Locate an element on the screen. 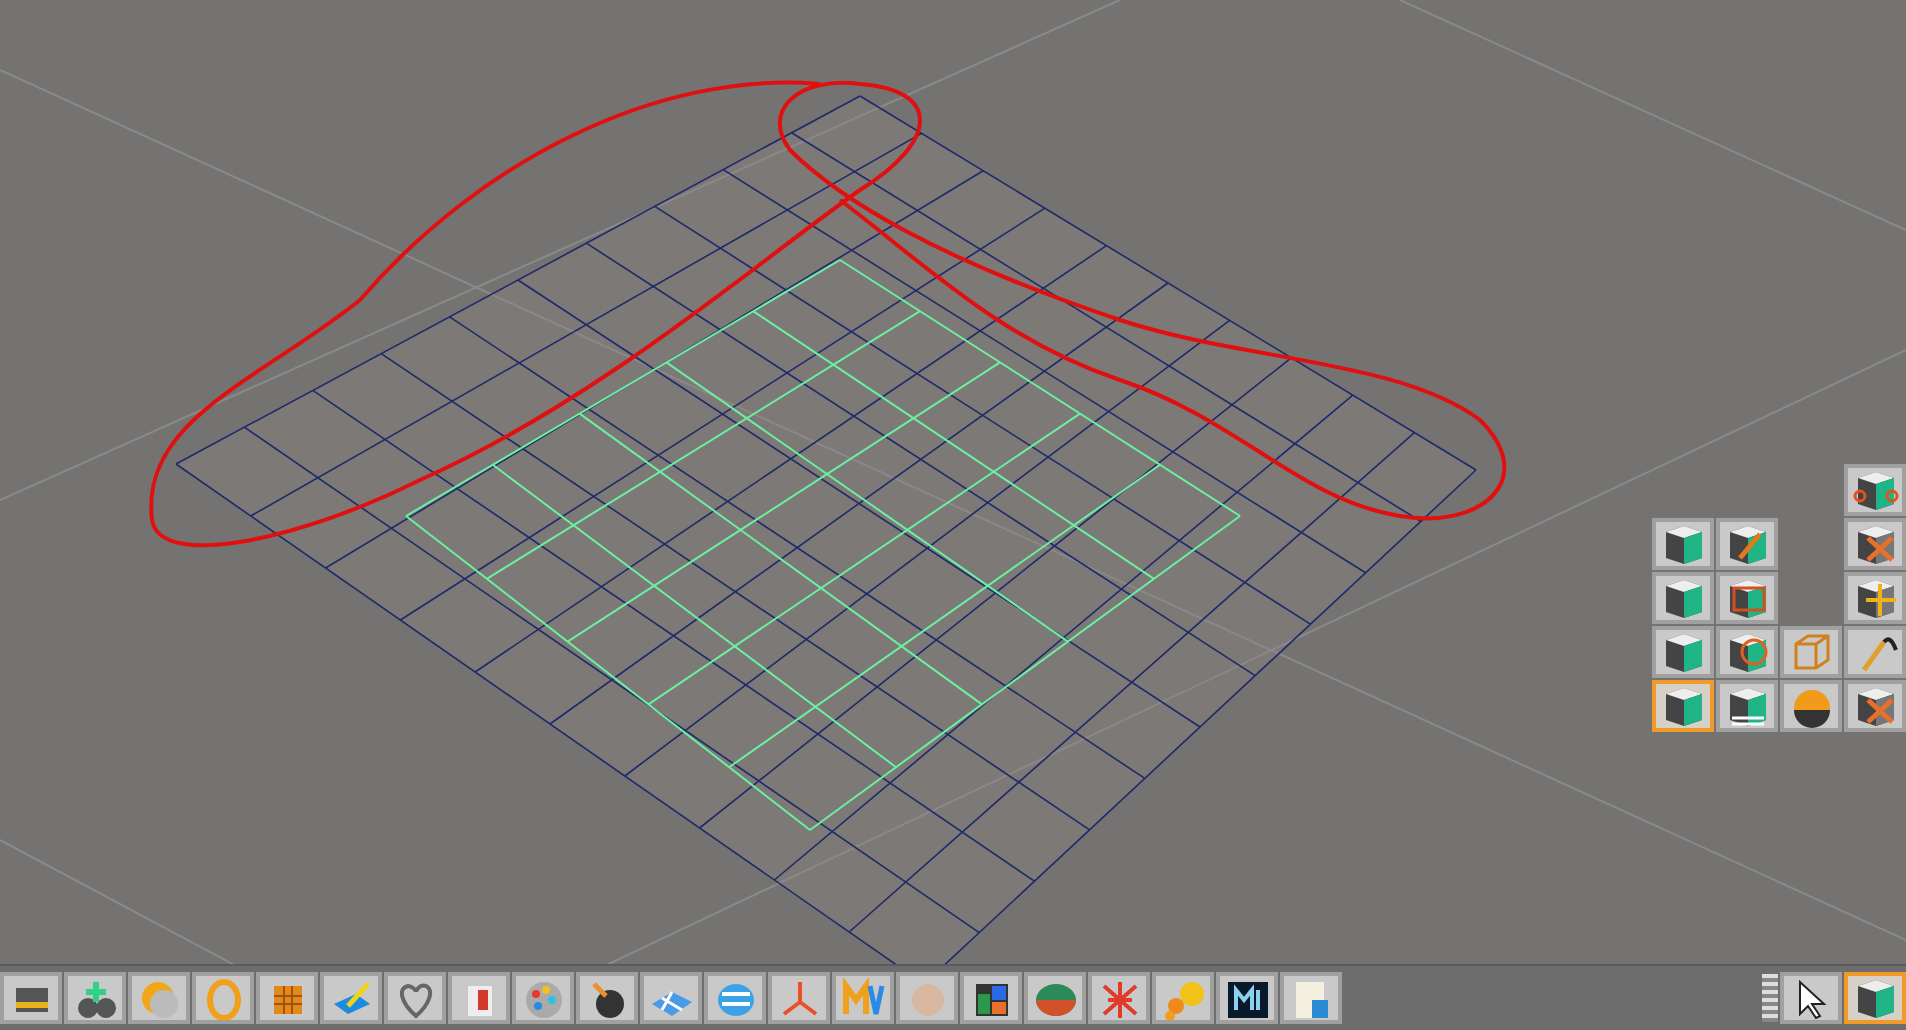  letters-icon is located at coordinates (863, 998).